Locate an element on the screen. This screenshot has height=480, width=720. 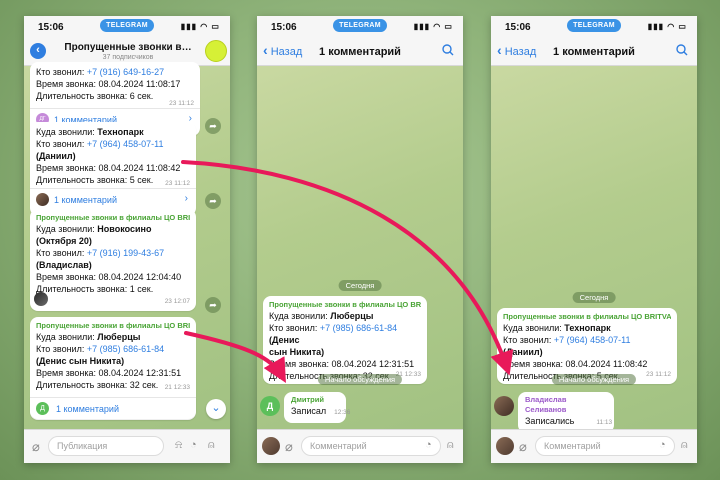
caller-name: сын Никита) is located at coordinates (297, 352).